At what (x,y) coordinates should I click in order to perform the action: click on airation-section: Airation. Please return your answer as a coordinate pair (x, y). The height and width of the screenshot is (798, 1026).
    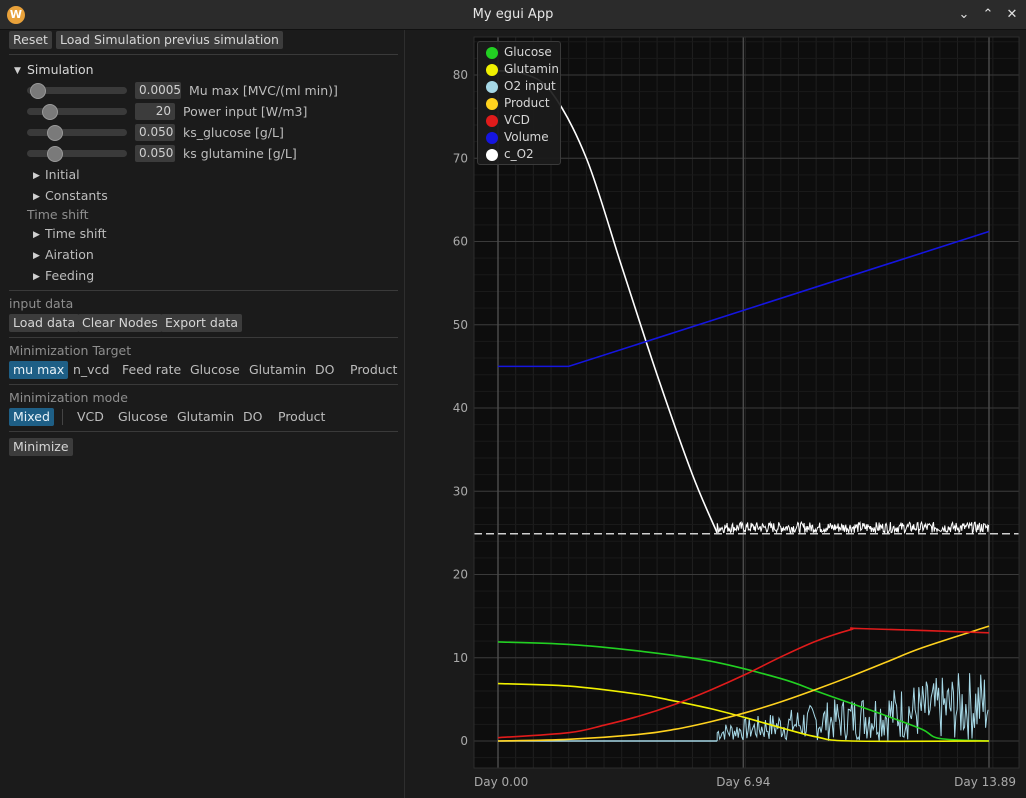
    Looking at the image, I should click on (69, 254).